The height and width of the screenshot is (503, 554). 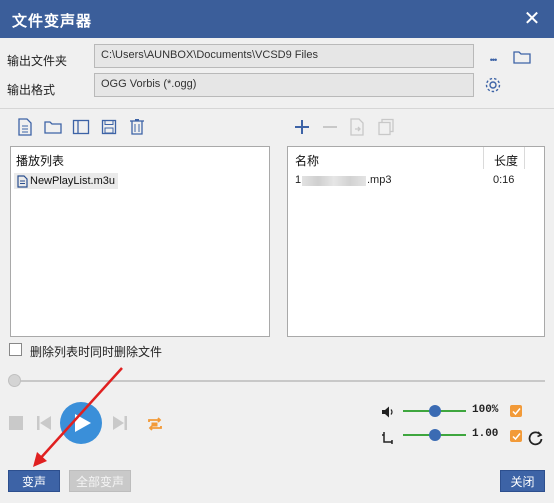 What do you see at coordinates (302, 127) in the screenshot?
I see `add-file-icon` at bounding box center [302, 127].